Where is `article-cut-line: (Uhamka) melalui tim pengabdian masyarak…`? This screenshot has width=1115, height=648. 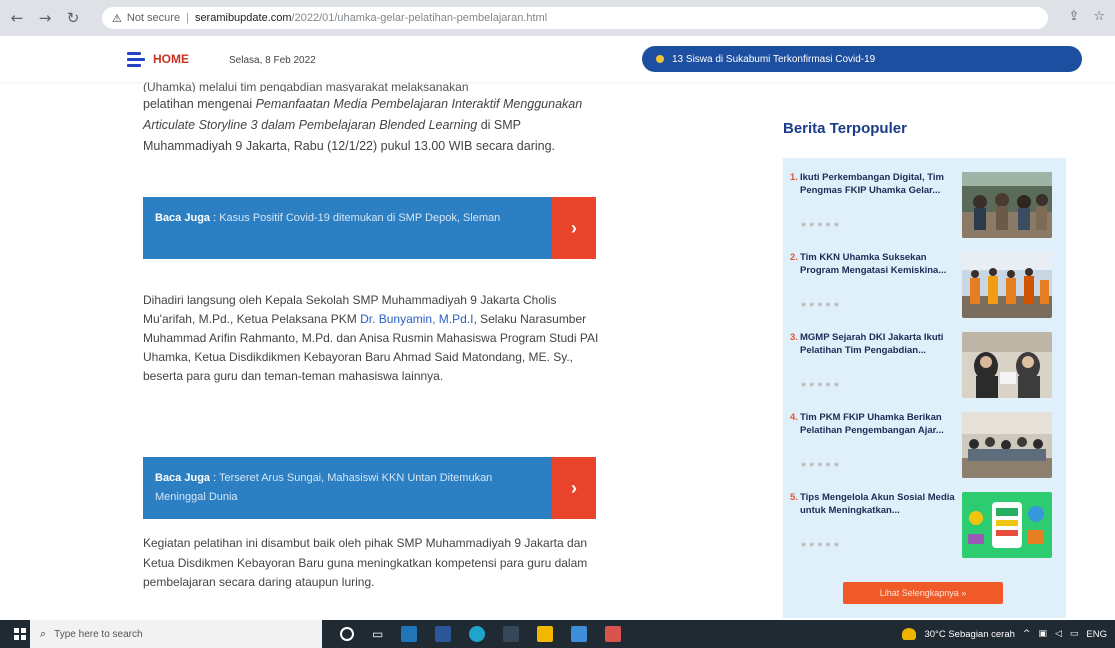
article-cut-line: (Uhamka) melalui tim pengabdian masyarak… is located at coordinates (306, 87).